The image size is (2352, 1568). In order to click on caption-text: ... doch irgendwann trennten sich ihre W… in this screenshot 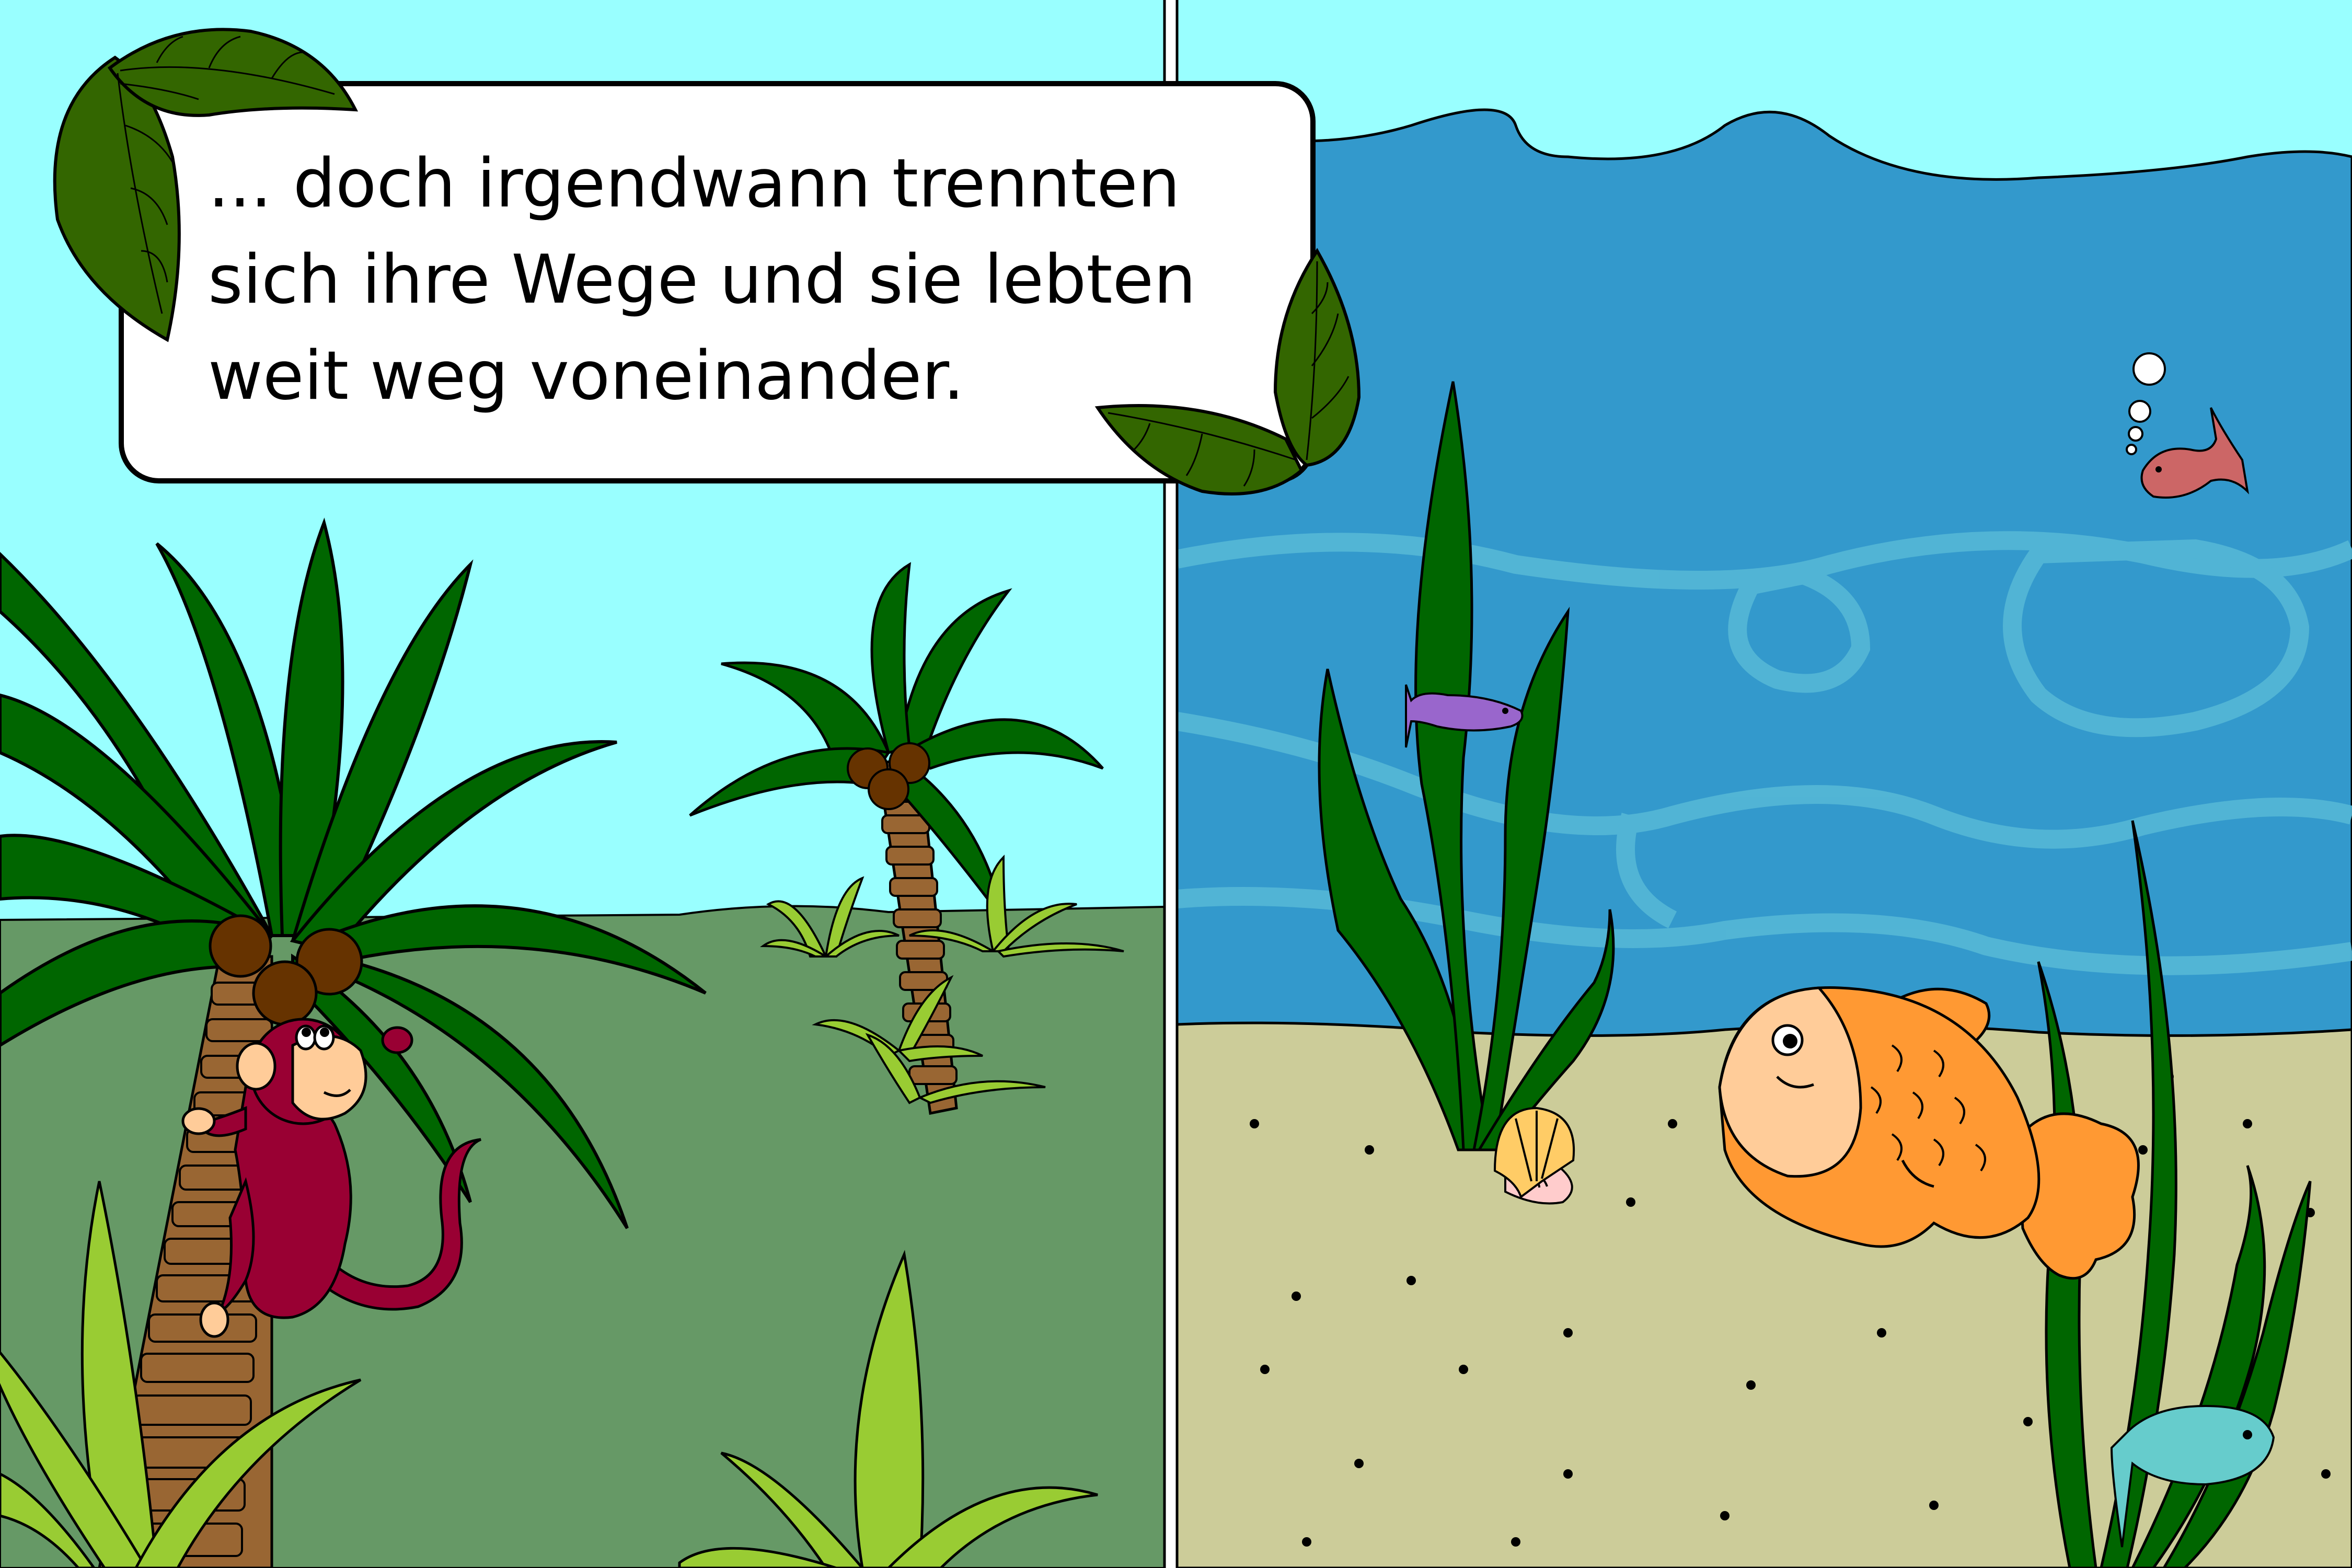, I will do `click(757, 280)`.